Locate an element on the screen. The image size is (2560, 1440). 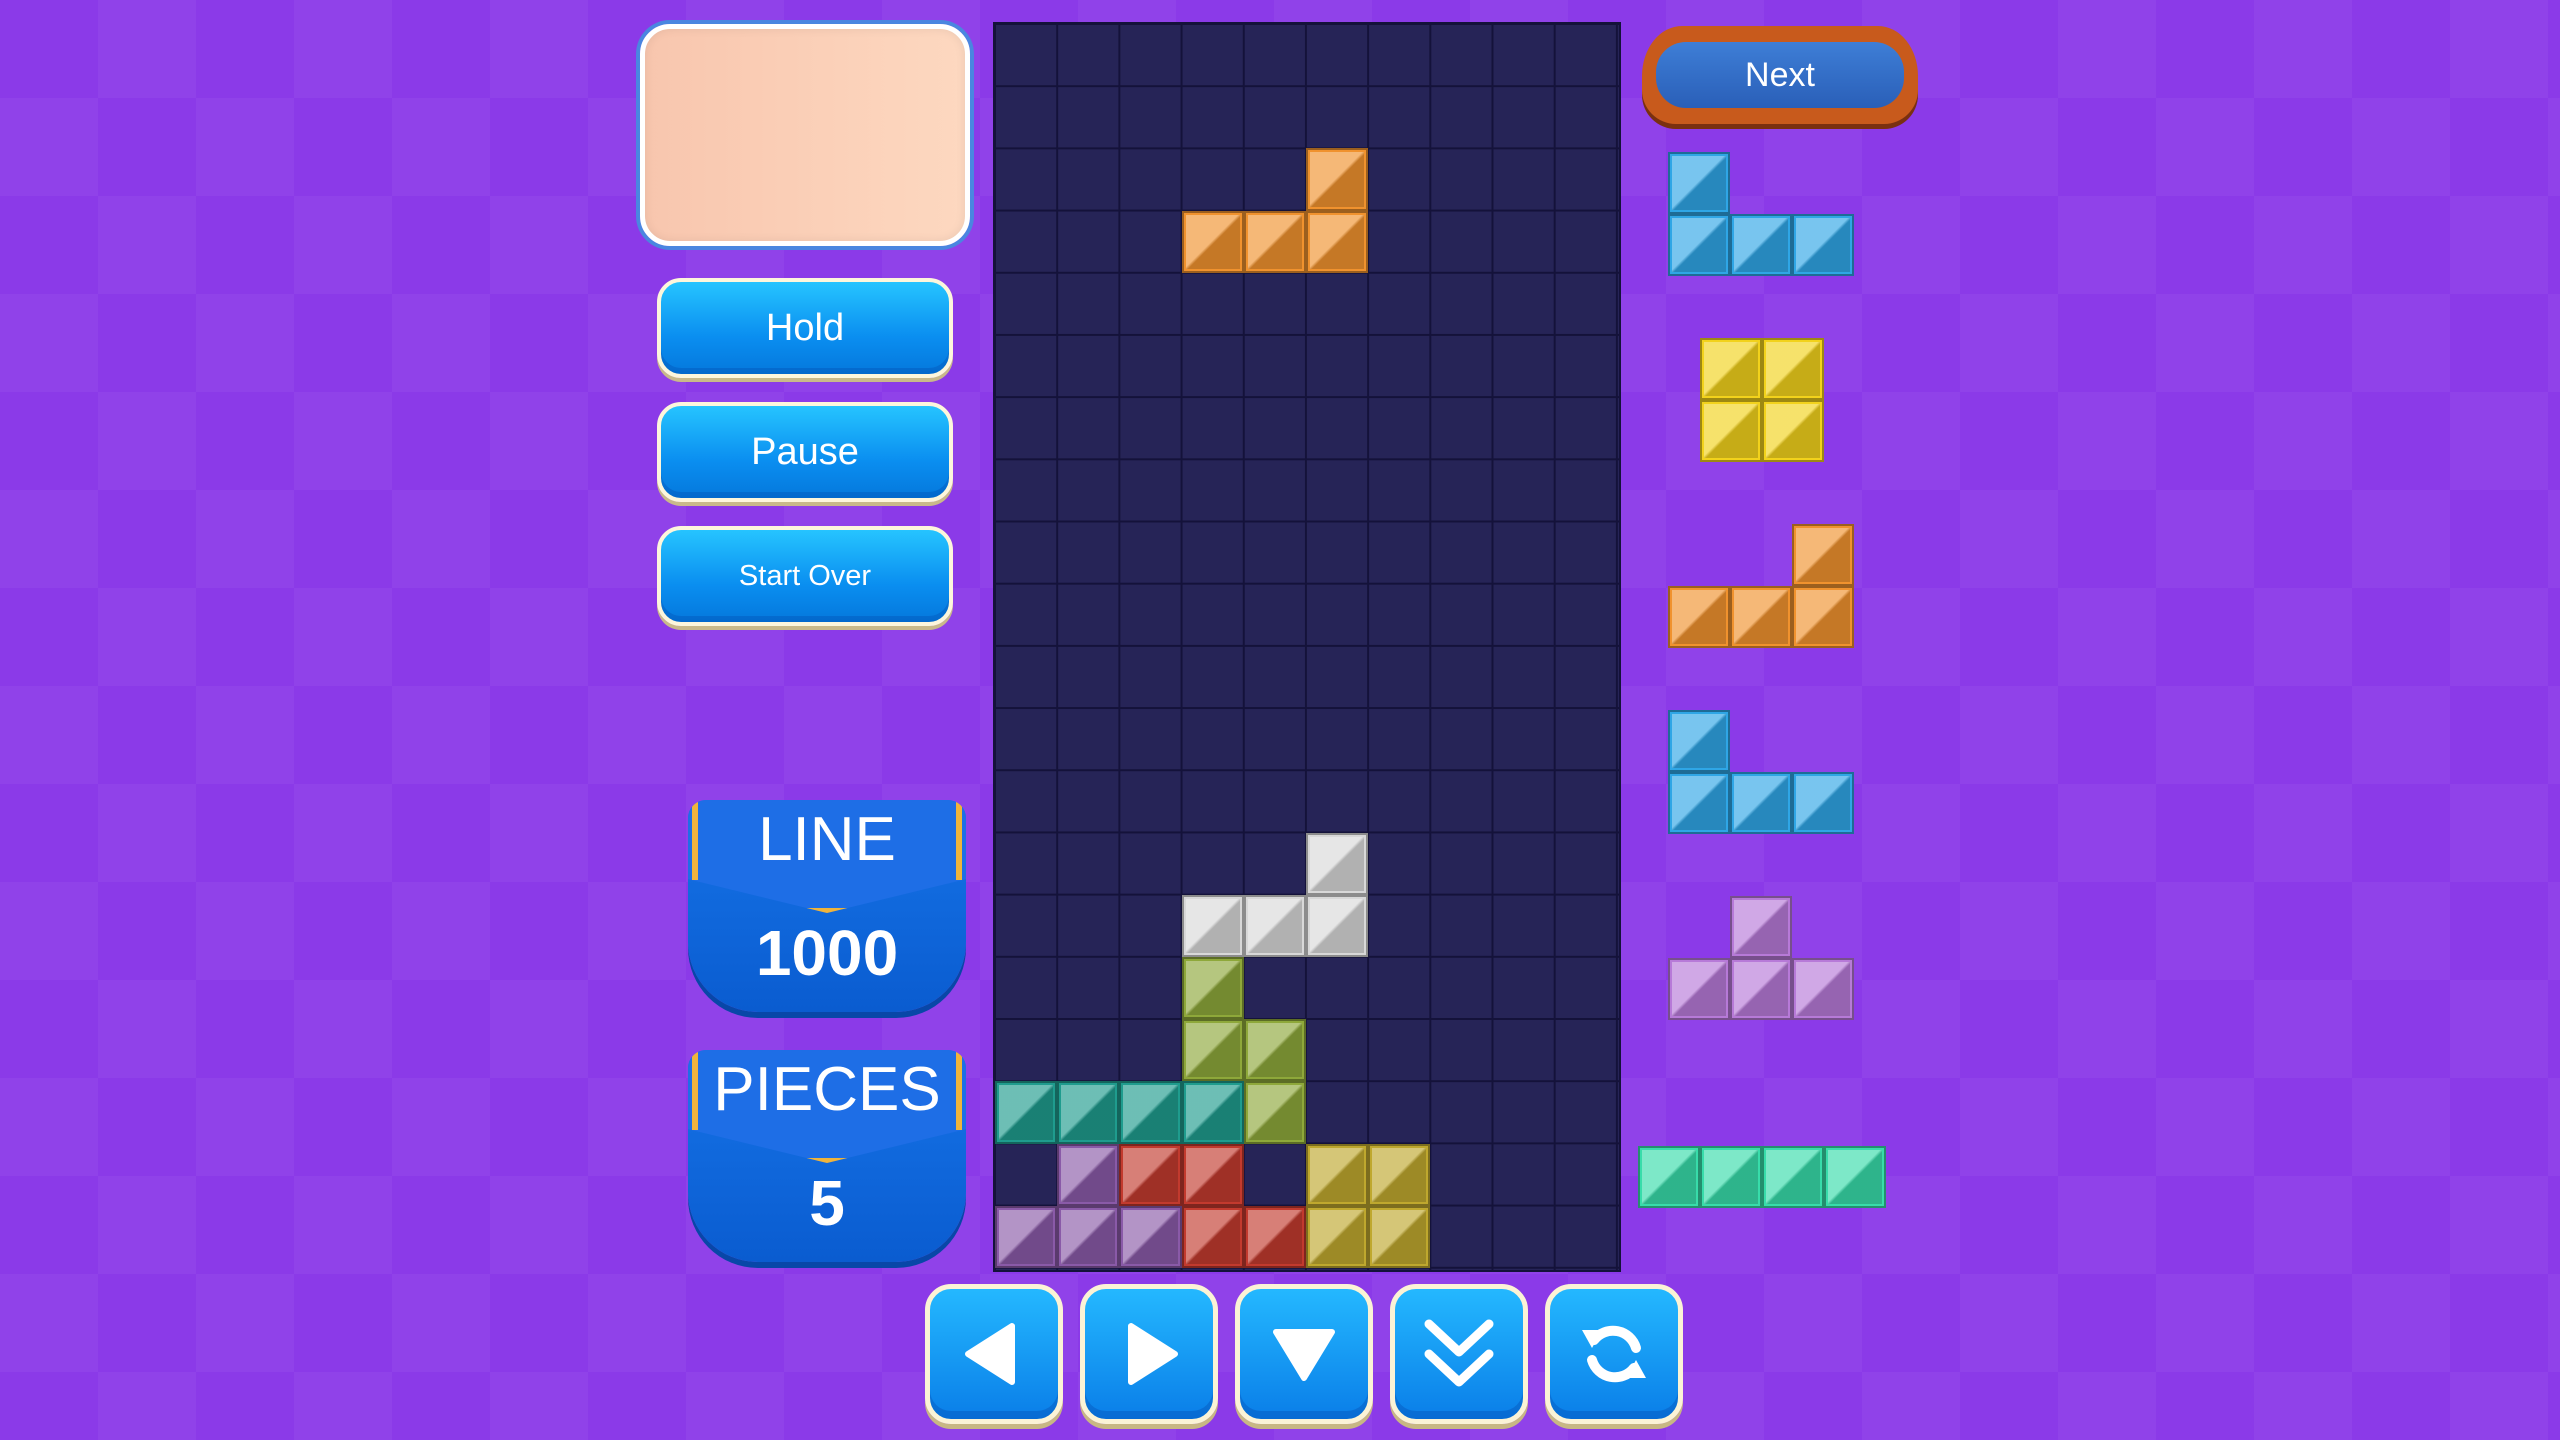
arrow-right-icon is located at coordinates (1153, 1354).